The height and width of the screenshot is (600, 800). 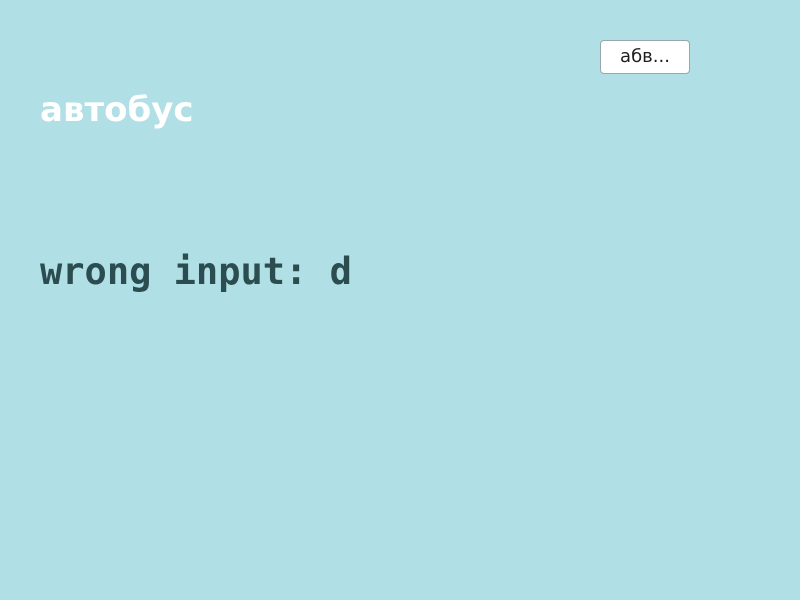 What do you see at coordinates (117, 110) in the screenshot?
I see `target-word: автобус` at bounding box center [117, 110].